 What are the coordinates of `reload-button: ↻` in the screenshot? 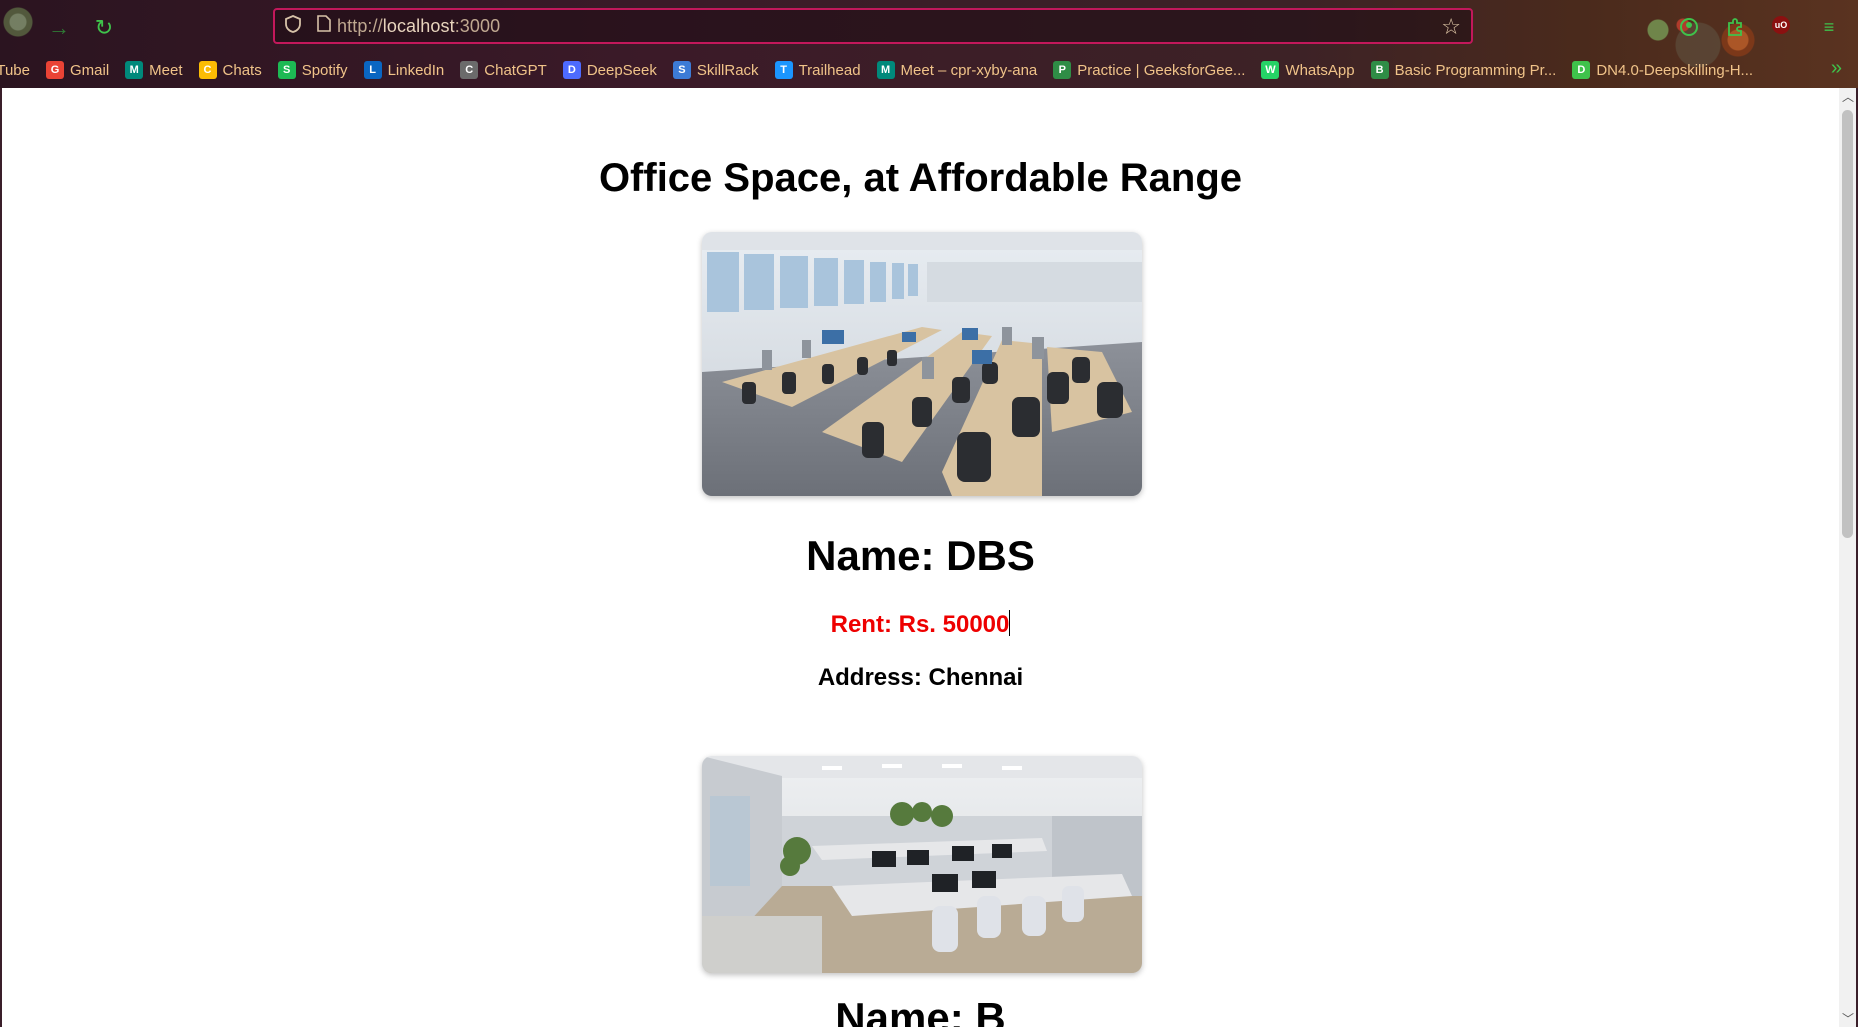 It's located at (104, 28).